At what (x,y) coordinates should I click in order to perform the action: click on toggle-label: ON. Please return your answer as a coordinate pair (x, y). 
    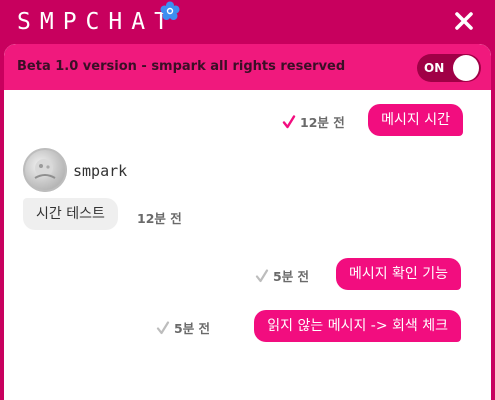
    Looking at the image, I should click on (434, 68).